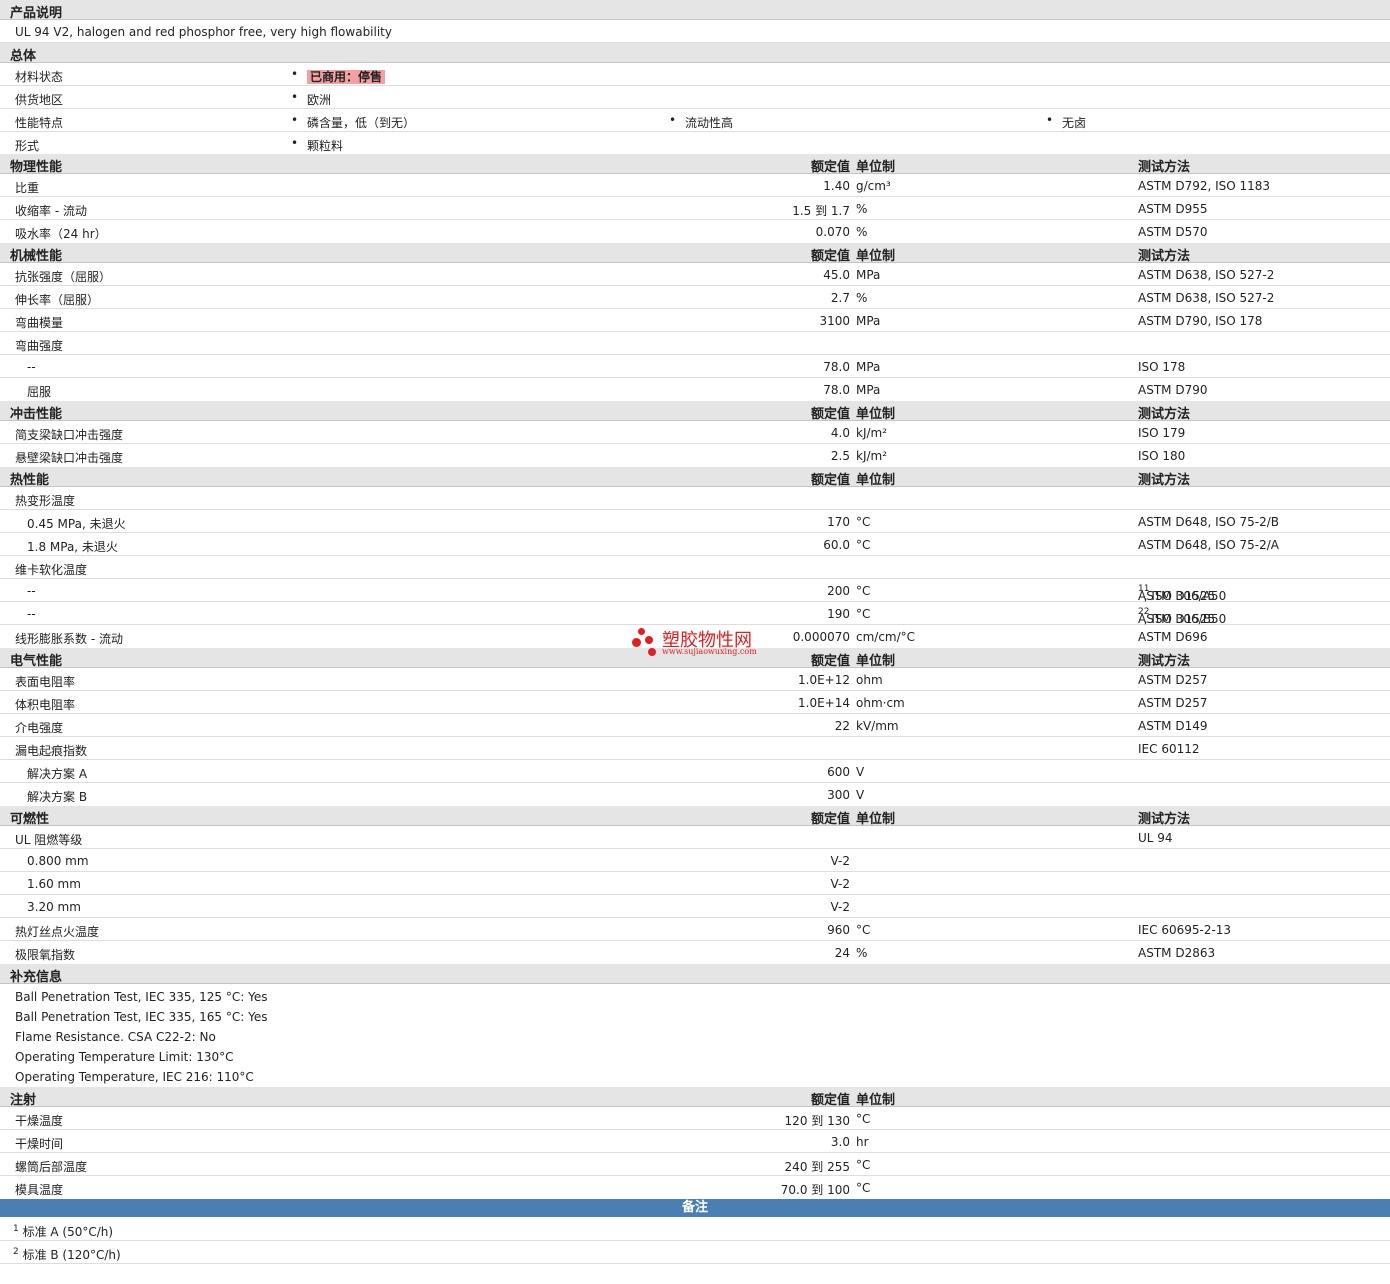 The image size is (1390, 1284). I want to click on row-method: ISO 180, so click(1162, 456).